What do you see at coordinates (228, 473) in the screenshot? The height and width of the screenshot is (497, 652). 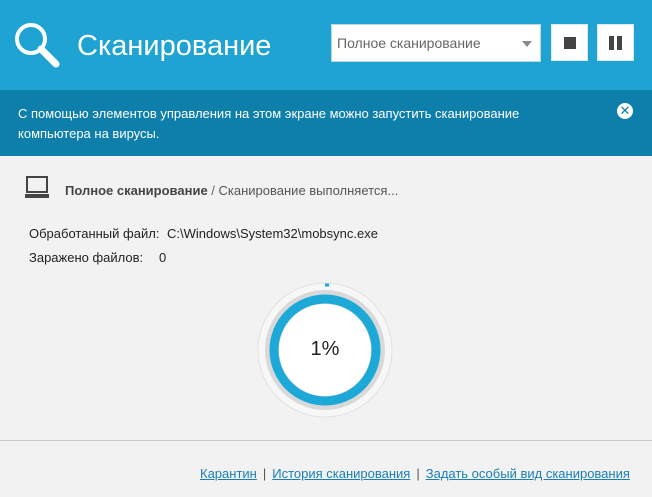 I see `quarantine-link: Карантин` at bounding box center [228, 473].